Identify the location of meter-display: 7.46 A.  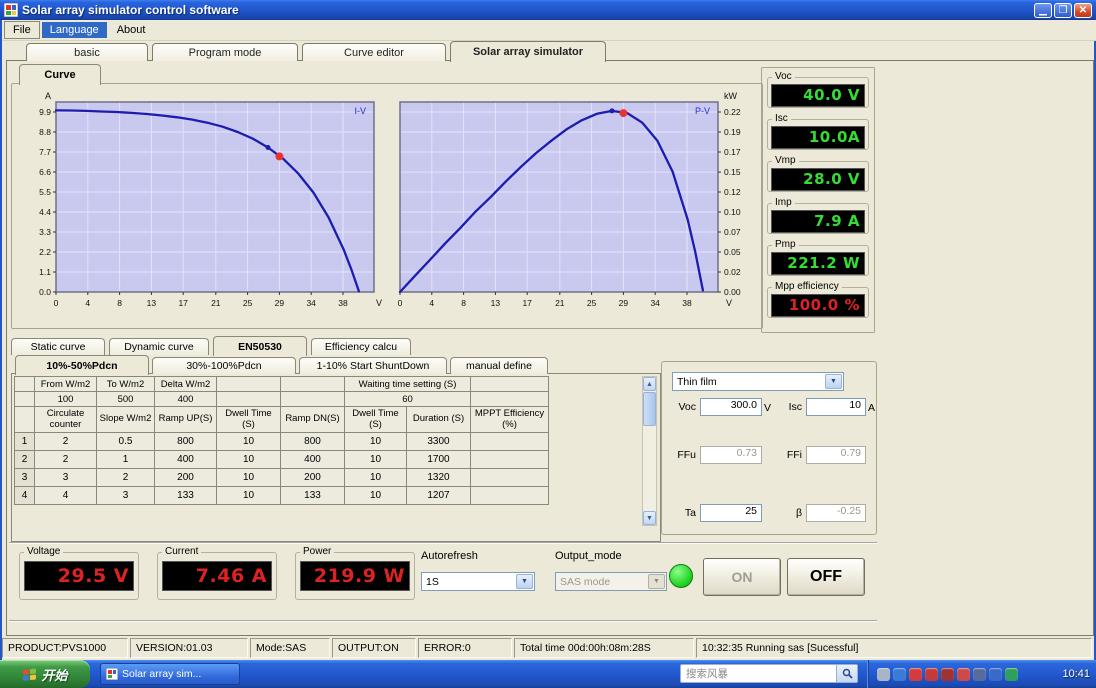
(217, 576).